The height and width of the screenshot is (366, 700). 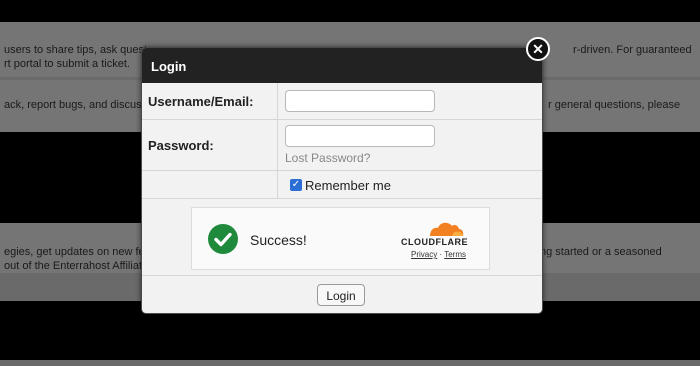 I want to click on cloudflare-turnstile: Success! CLOUDFLARE Privacy · Terms, so click(x=340, y=238).